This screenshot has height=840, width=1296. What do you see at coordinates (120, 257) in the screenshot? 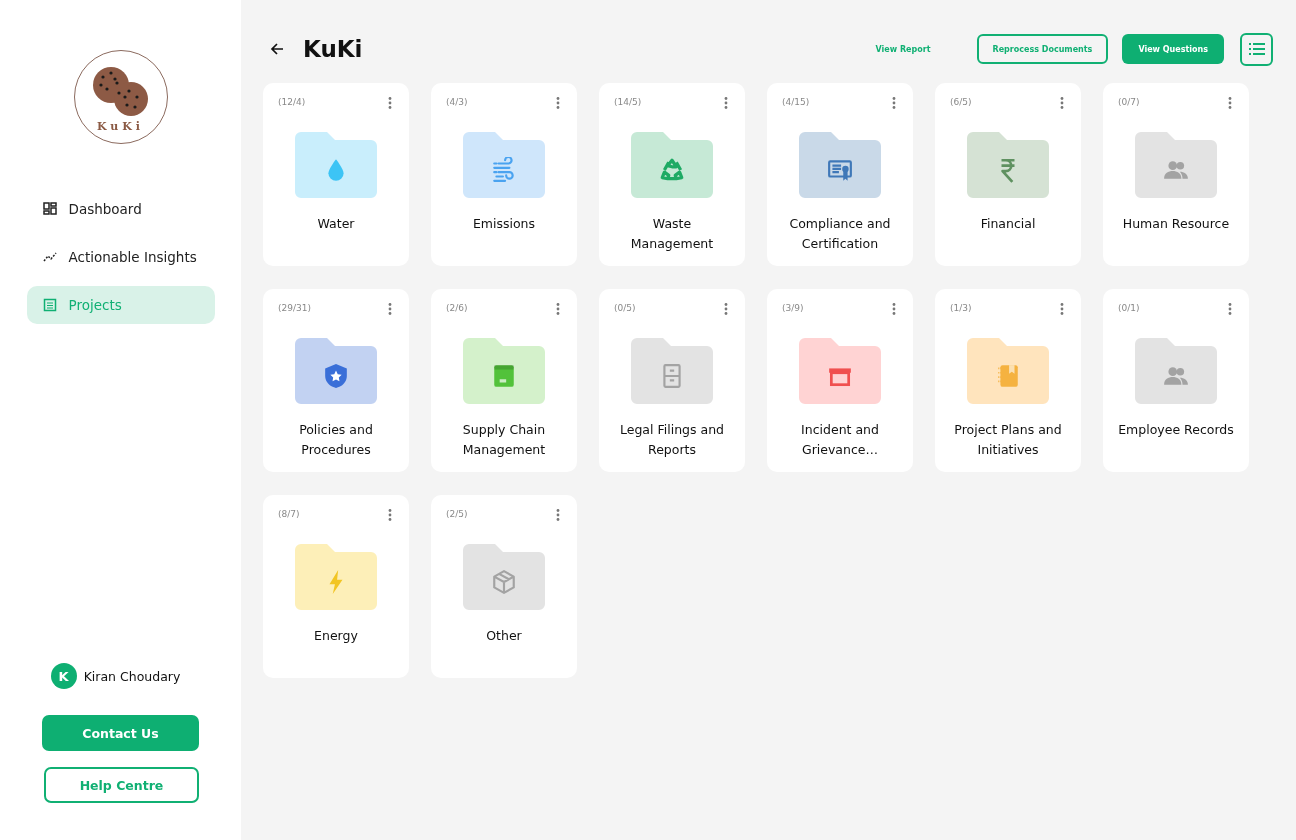
I see `sidebar-item: Actionable Insights` at bounding box center [120, 257].